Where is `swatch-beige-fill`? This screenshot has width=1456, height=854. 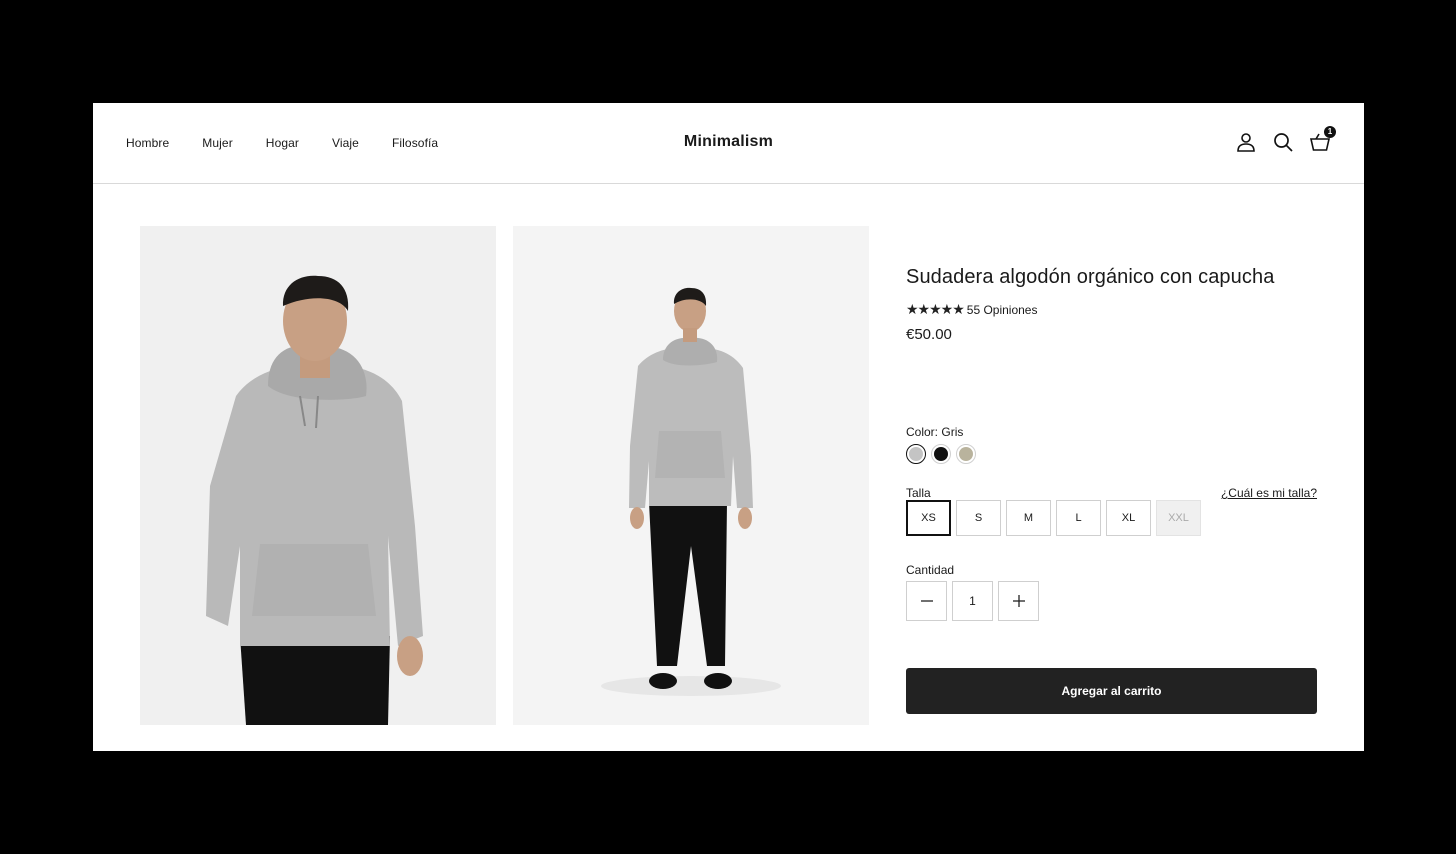 swatch-beige-fill is located at coordinates (966, 454).